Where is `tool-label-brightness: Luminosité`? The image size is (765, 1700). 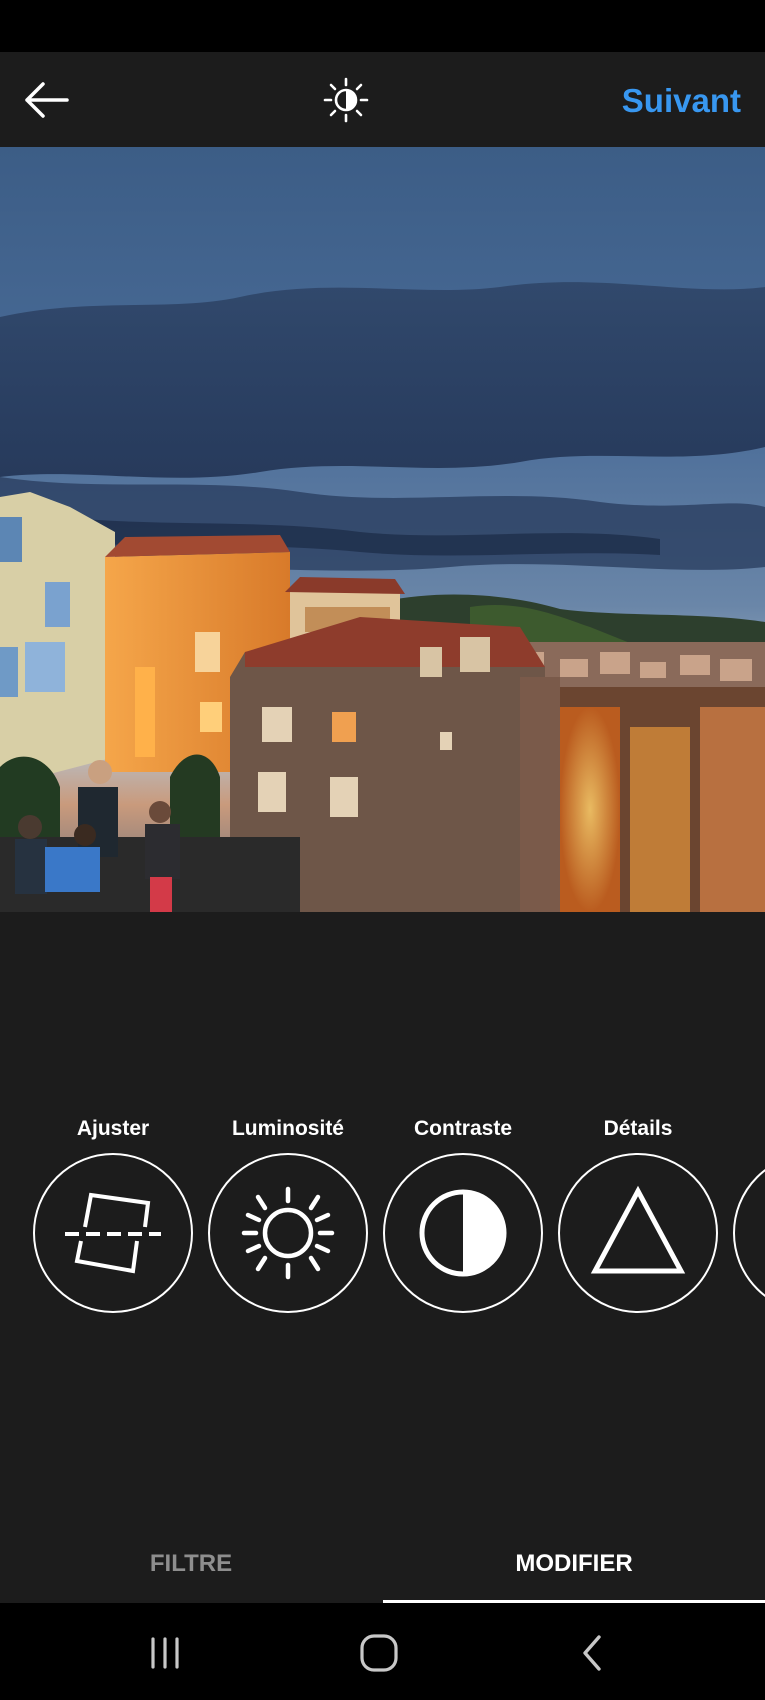
tool-label-brightness: Luminosité is located at coordinates (287, 1128).